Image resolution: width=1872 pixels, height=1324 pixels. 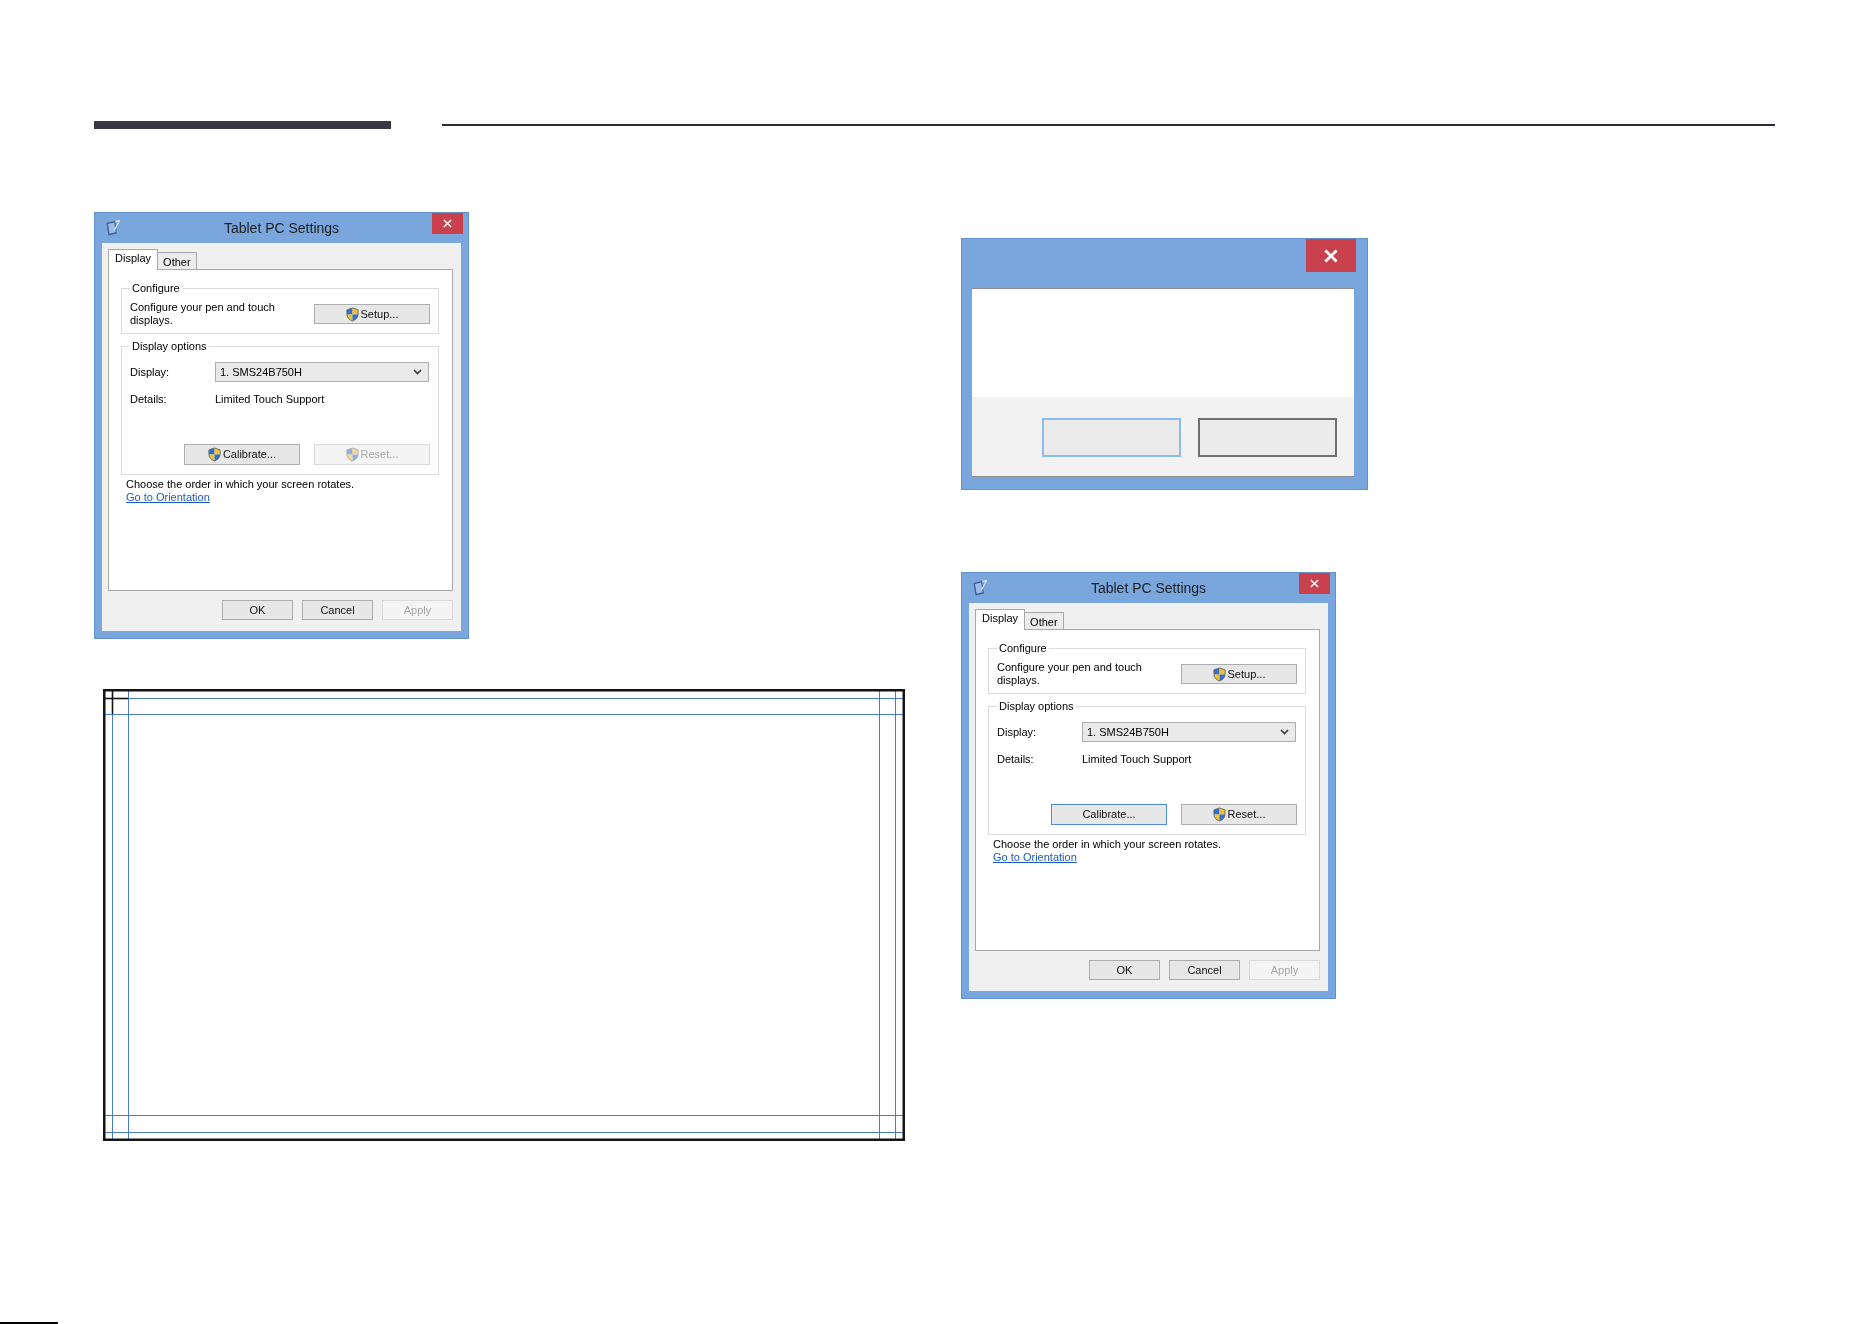 What do you see at coordinates (1267, 437) in the screenshot?
I see `empty-button` at bounding box center [1267, 437].